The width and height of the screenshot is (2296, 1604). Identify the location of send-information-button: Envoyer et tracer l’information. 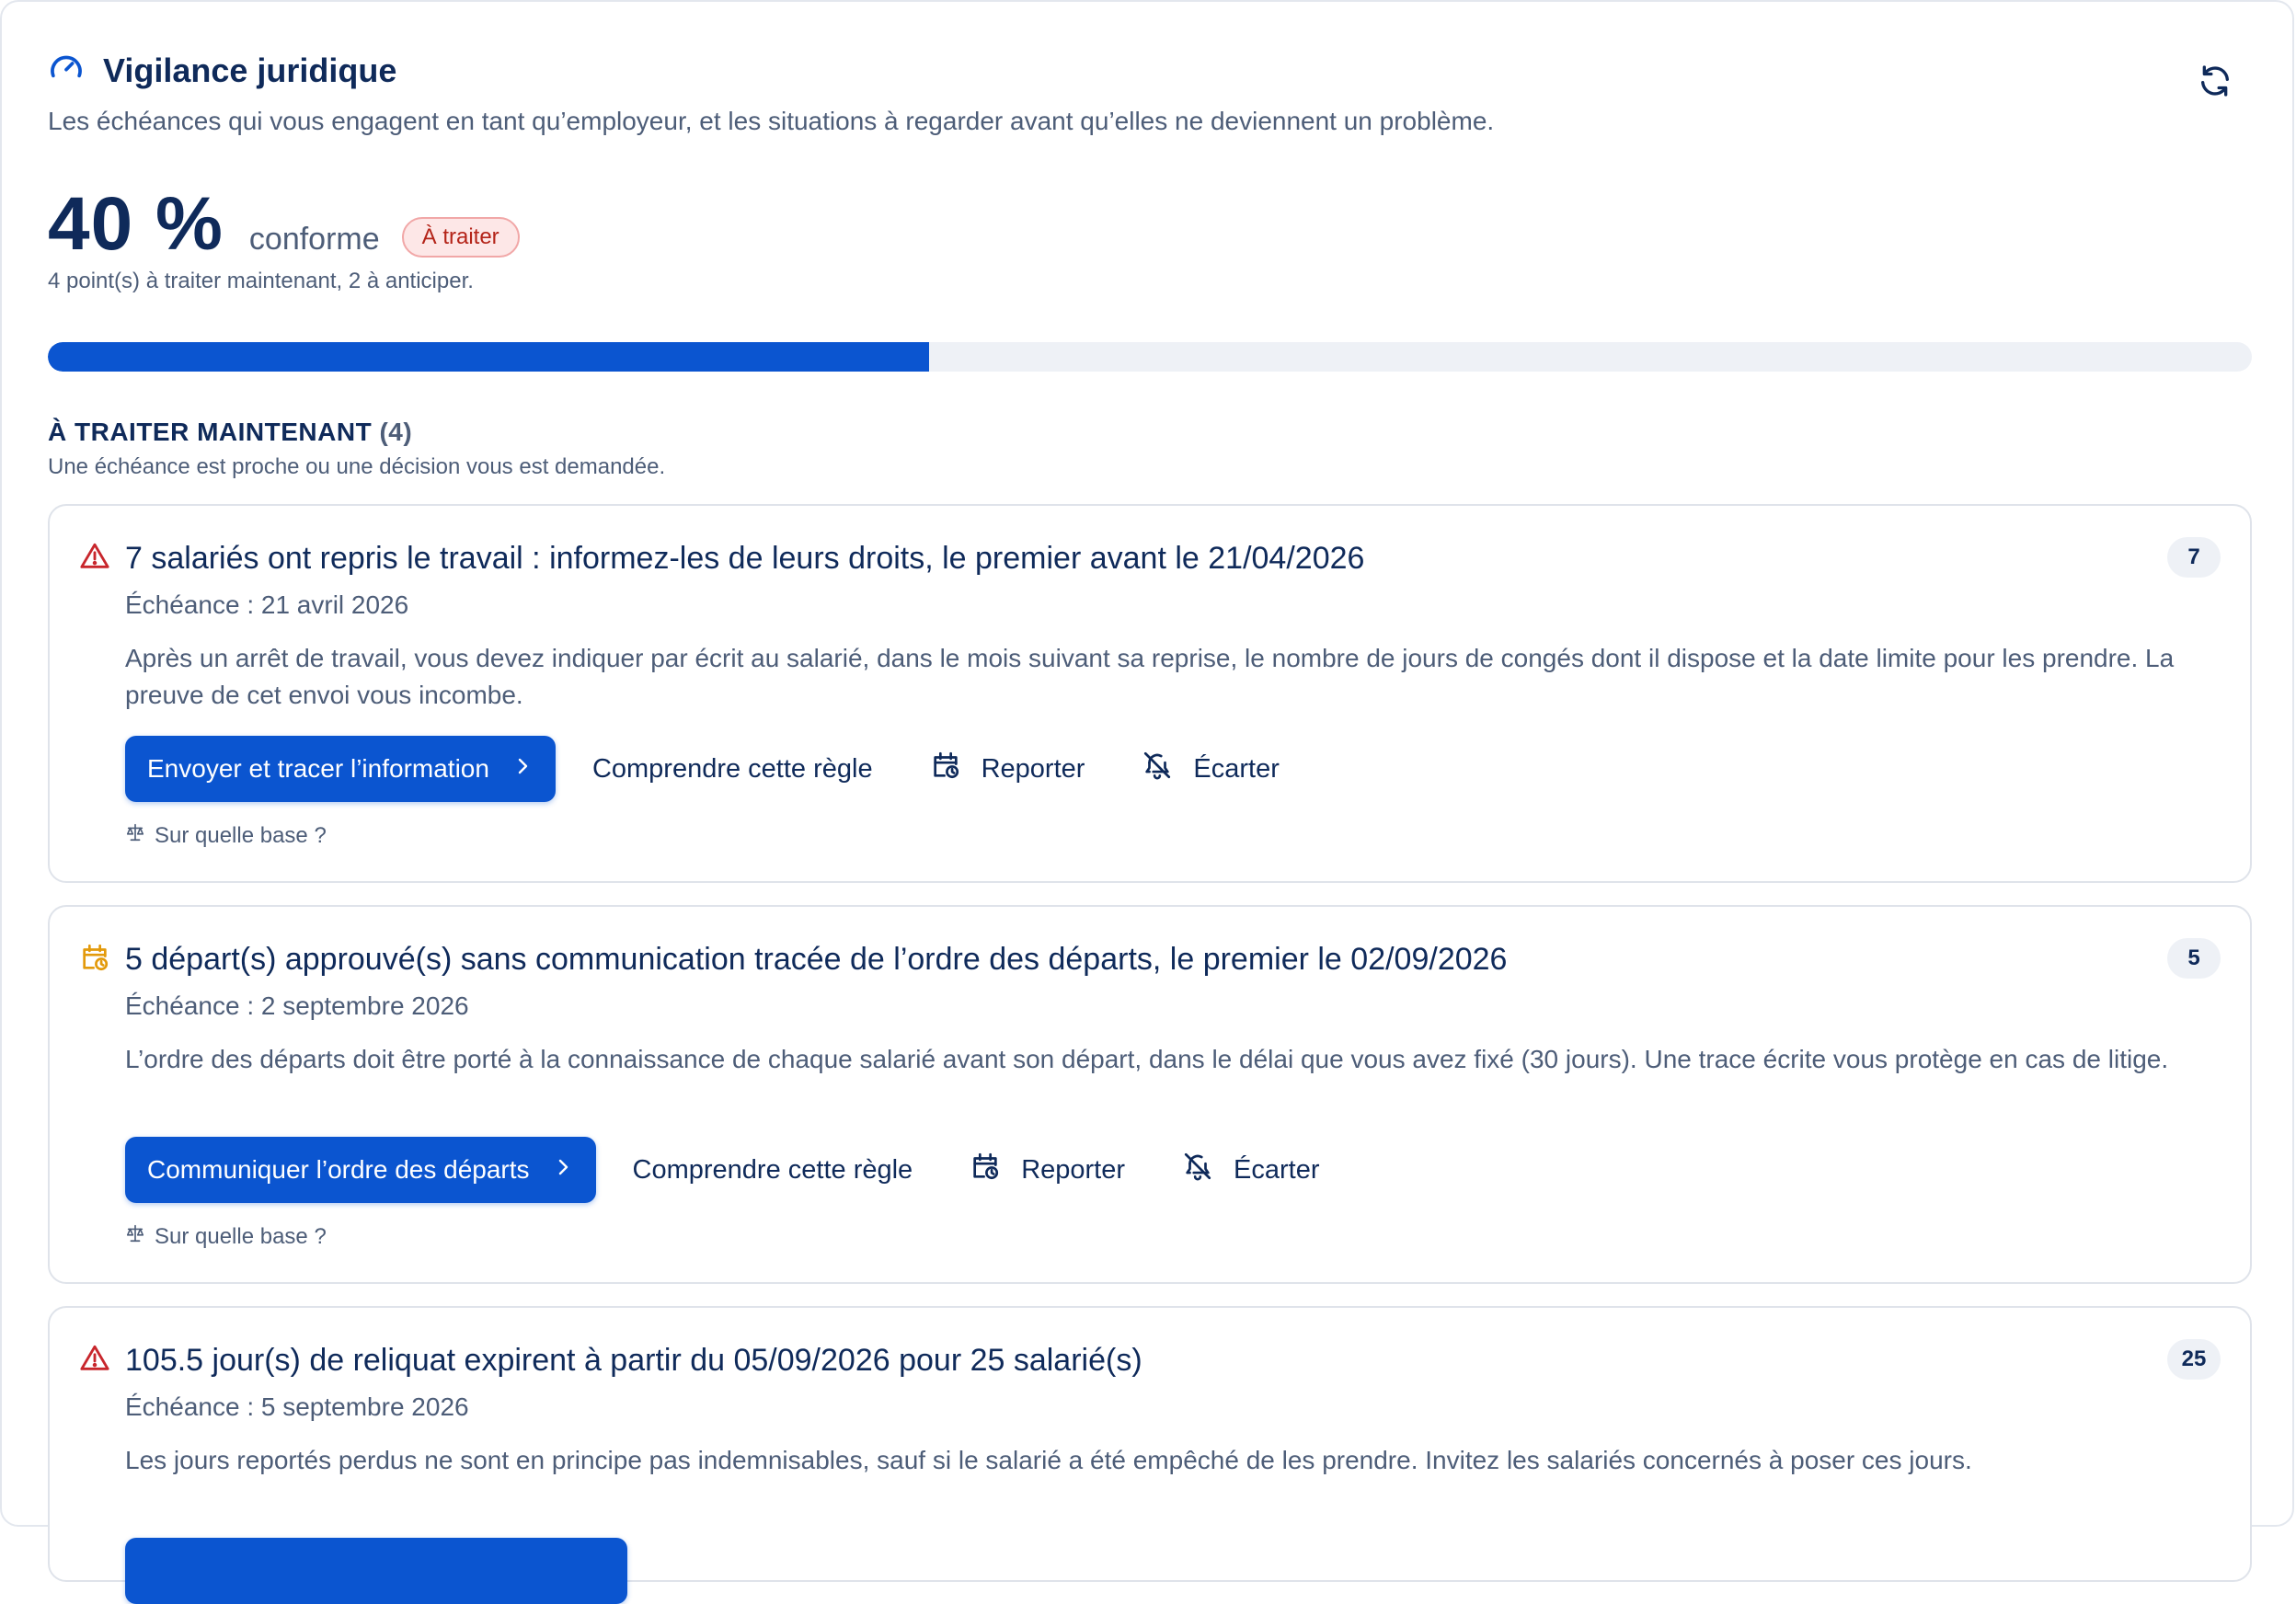
(340, 769).